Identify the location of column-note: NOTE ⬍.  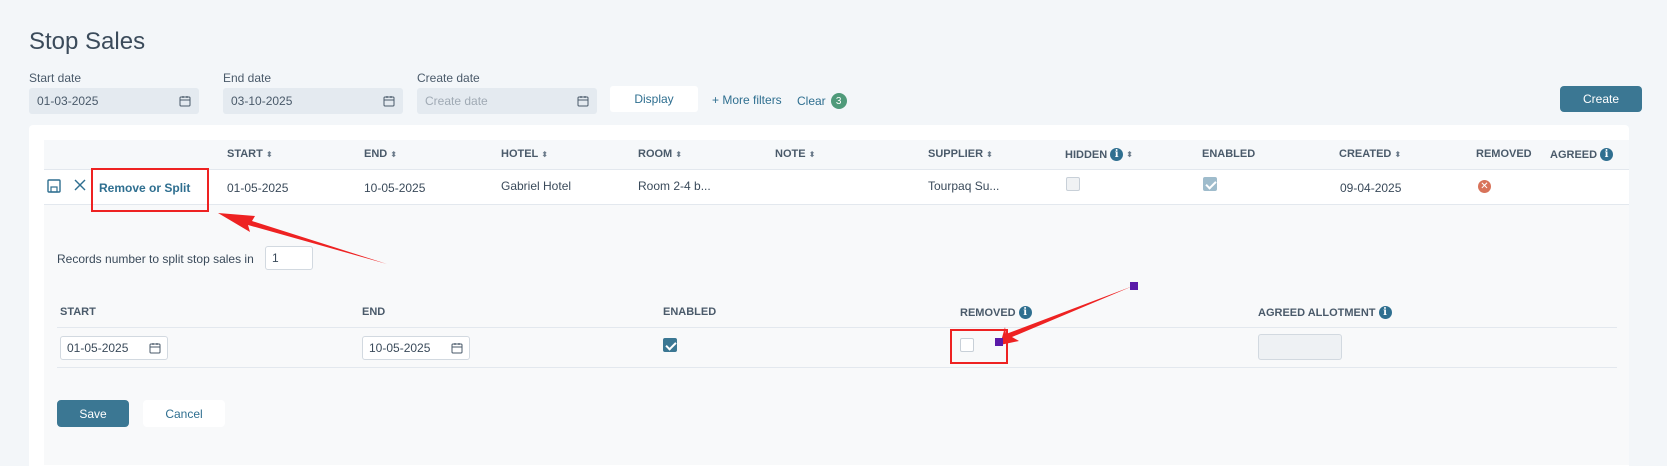
(795, 154).